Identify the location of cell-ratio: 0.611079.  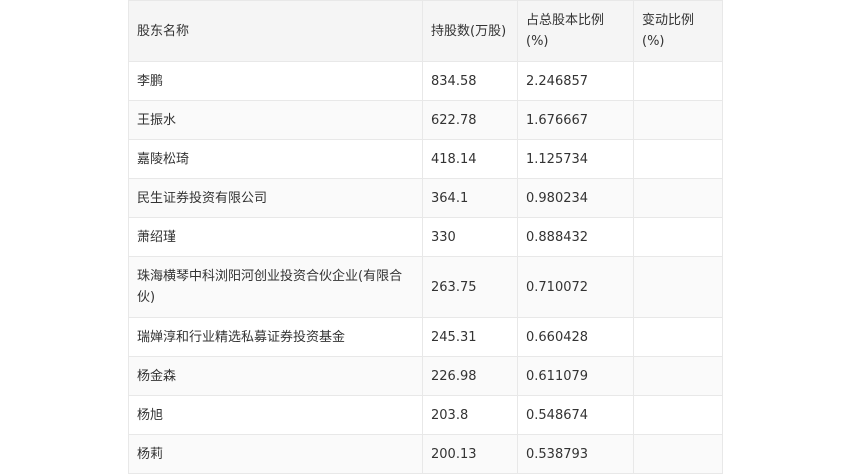
(575, 376).